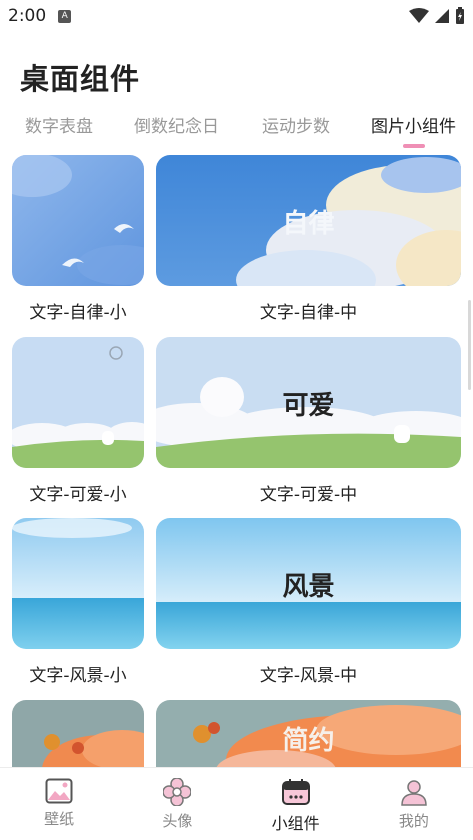  Describe the element at coordinates (414, 793) in the screenshot. I see `user-icon` at that location.